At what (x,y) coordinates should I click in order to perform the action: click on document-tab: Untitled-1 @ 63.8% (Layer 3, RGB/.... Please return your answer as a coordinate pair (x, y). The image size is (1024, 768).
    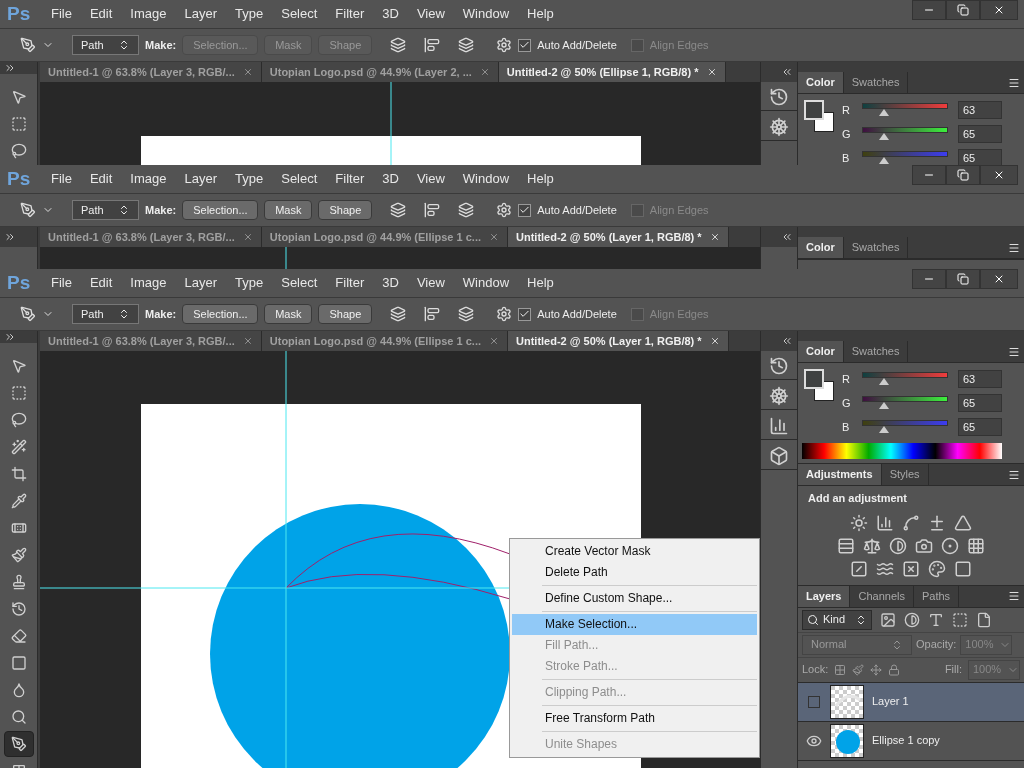
    Looking at the image, I should click on (151, 237).